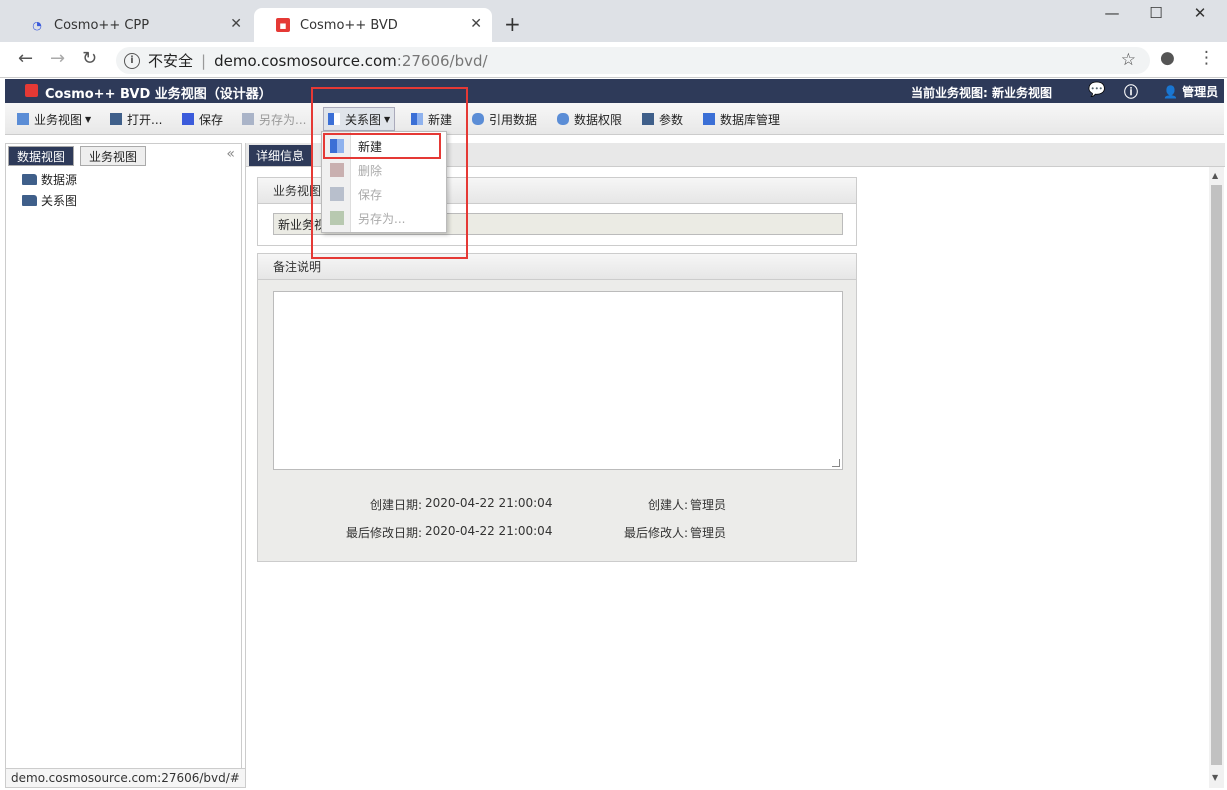  I want to click on app-logo-icon, so click(31, 90).